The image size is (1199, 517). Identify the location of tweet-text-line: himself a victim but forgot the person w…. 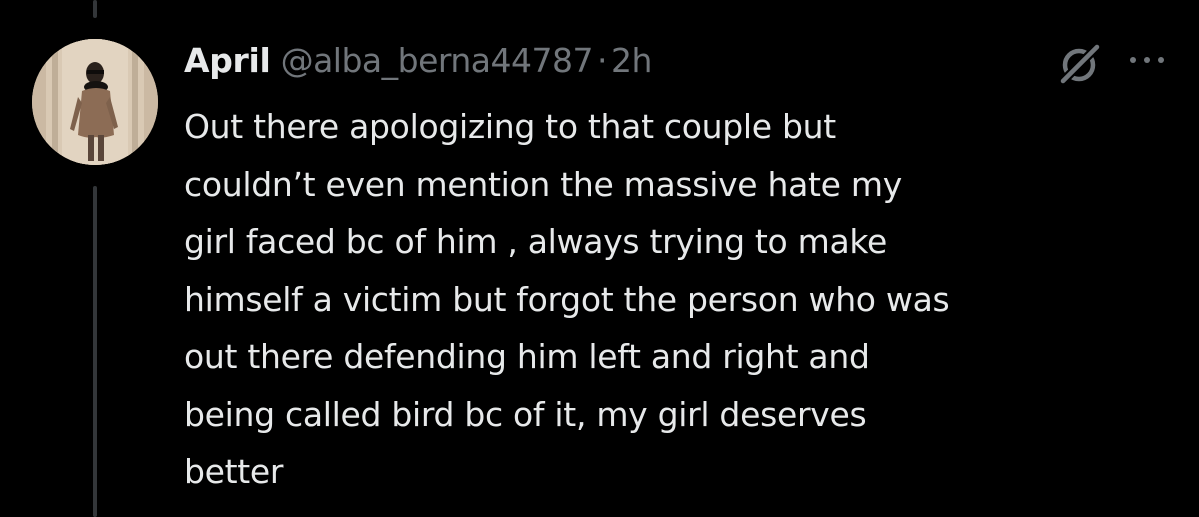
(567, 299).